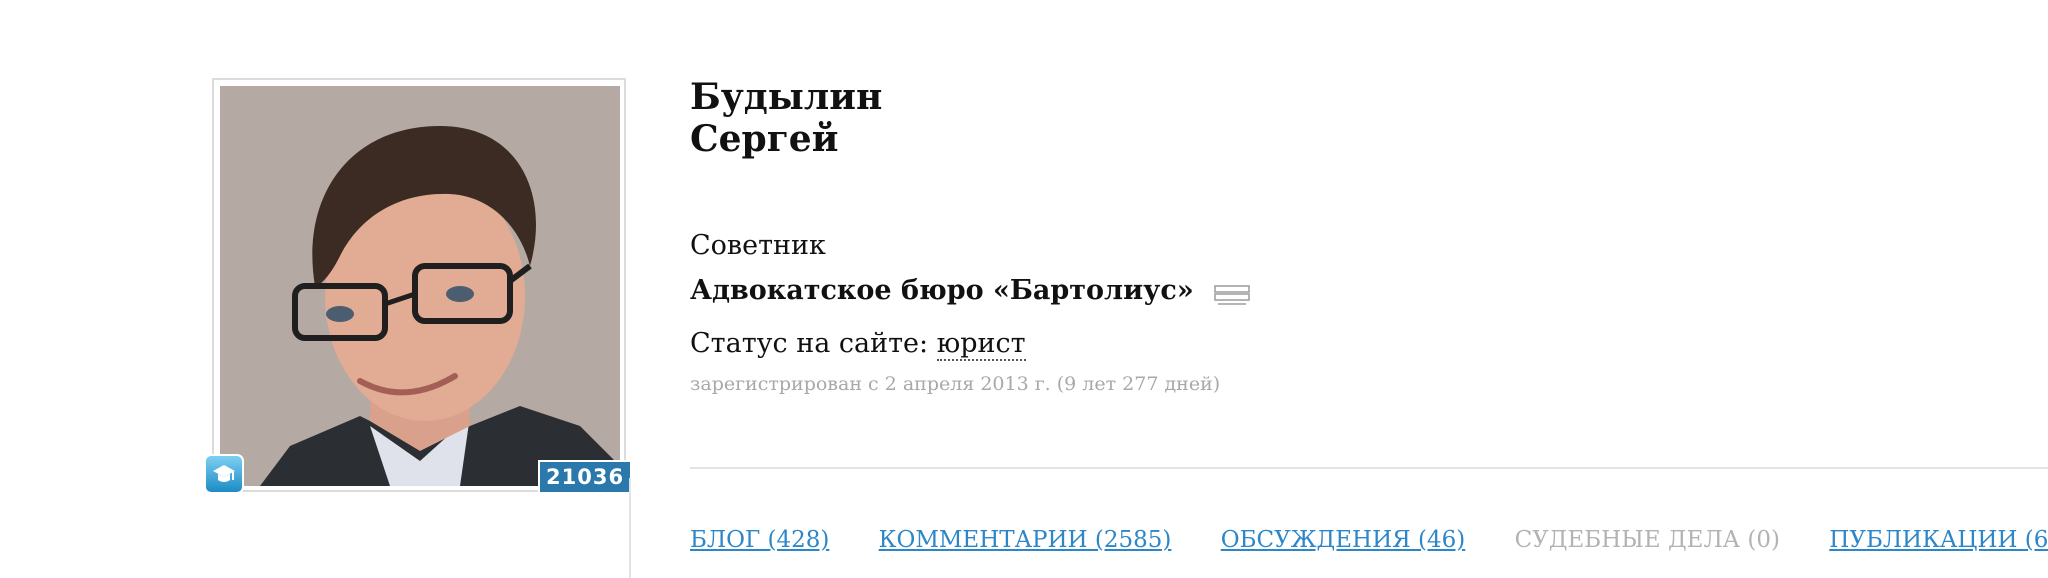 Image resolution: width=2048 pixels, height=578 pixels. Describe the element at coordinates (420, 286) in the screenshot. I see `avatar` at that location.